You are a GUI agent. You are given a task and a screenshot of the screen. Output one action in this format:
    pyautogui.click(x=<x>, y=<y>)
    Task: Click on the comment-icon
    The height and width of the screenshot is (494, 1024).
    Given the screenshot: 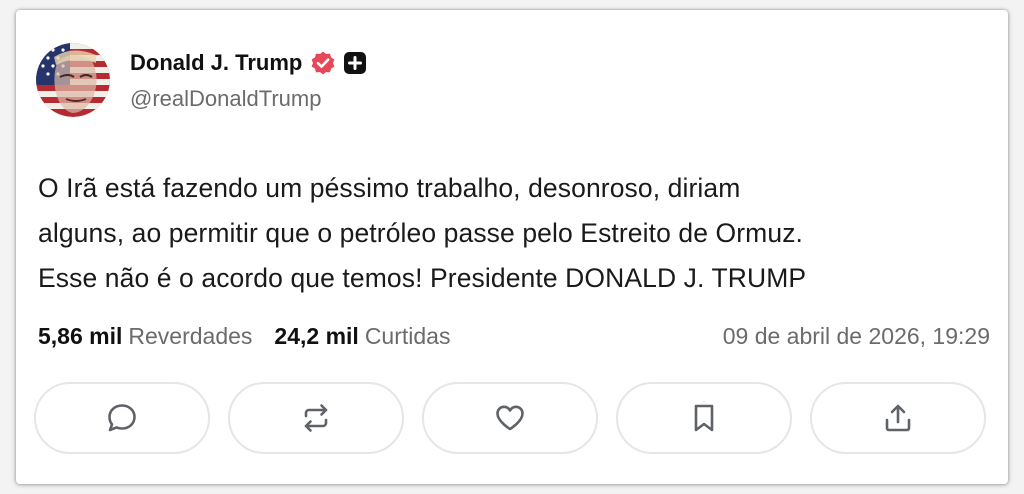 What is the action you would take?
    pyautogui.click(x=122, y=418)
    